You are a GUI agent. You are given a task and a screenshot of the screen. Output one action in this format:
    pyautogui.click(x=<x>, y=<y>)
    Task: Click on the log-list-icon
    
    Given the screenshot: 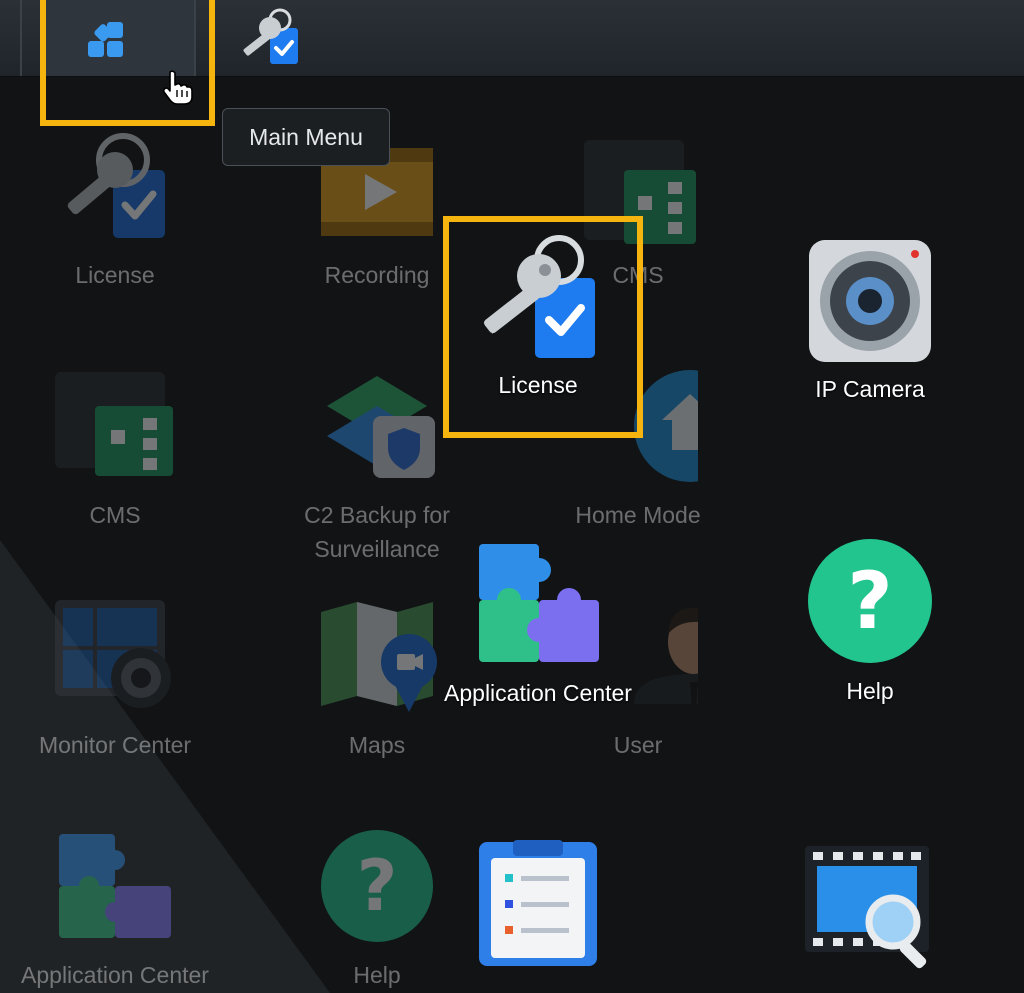 What is the action you would take?
    pyautogui.click(x=538, y=903)
    